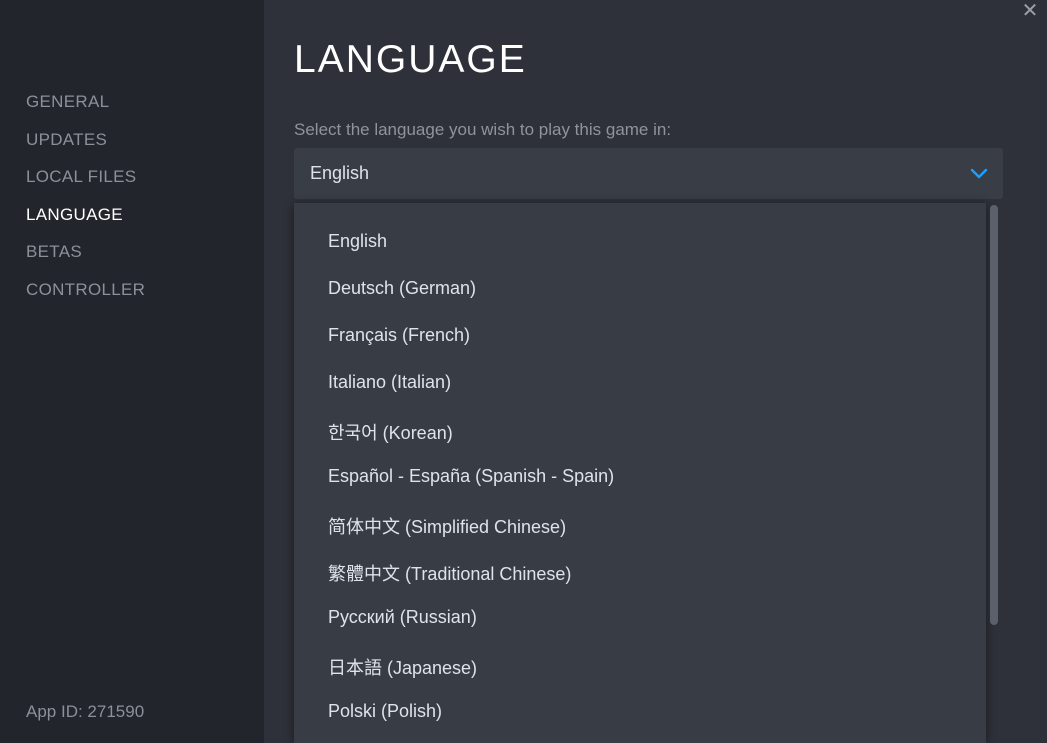 Image resolution: width=1047 pixels, height=743 pixels. Describe the element at coordinates (74, 215) in the screenshot. I see `sidebar-item-language: LANGUAGE` at that location.